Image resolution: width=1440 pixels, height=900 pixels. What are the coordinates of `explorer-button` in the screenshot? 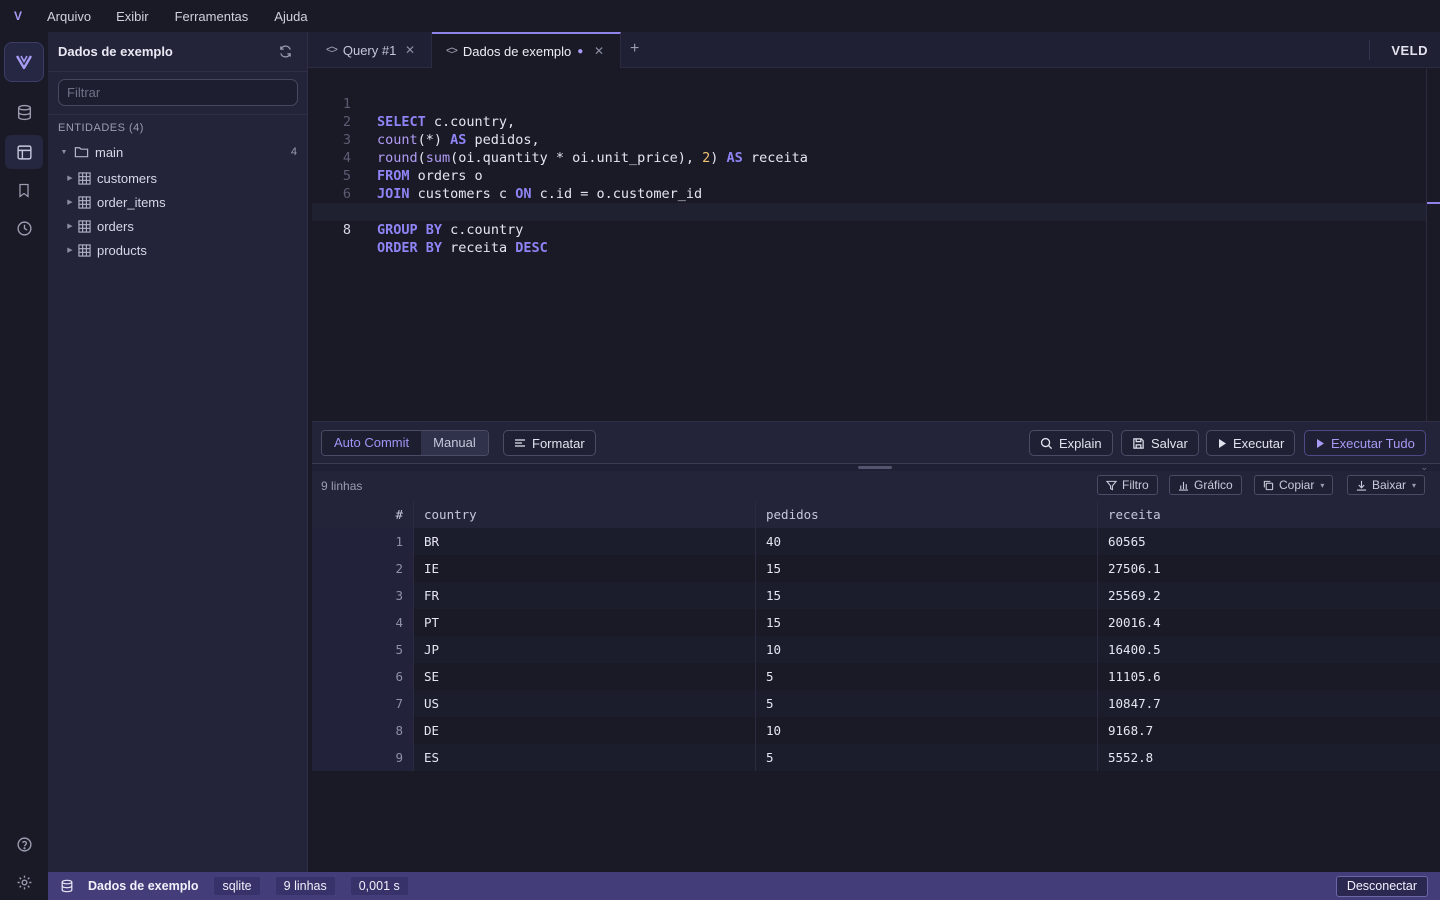 It's located at (24, 152).